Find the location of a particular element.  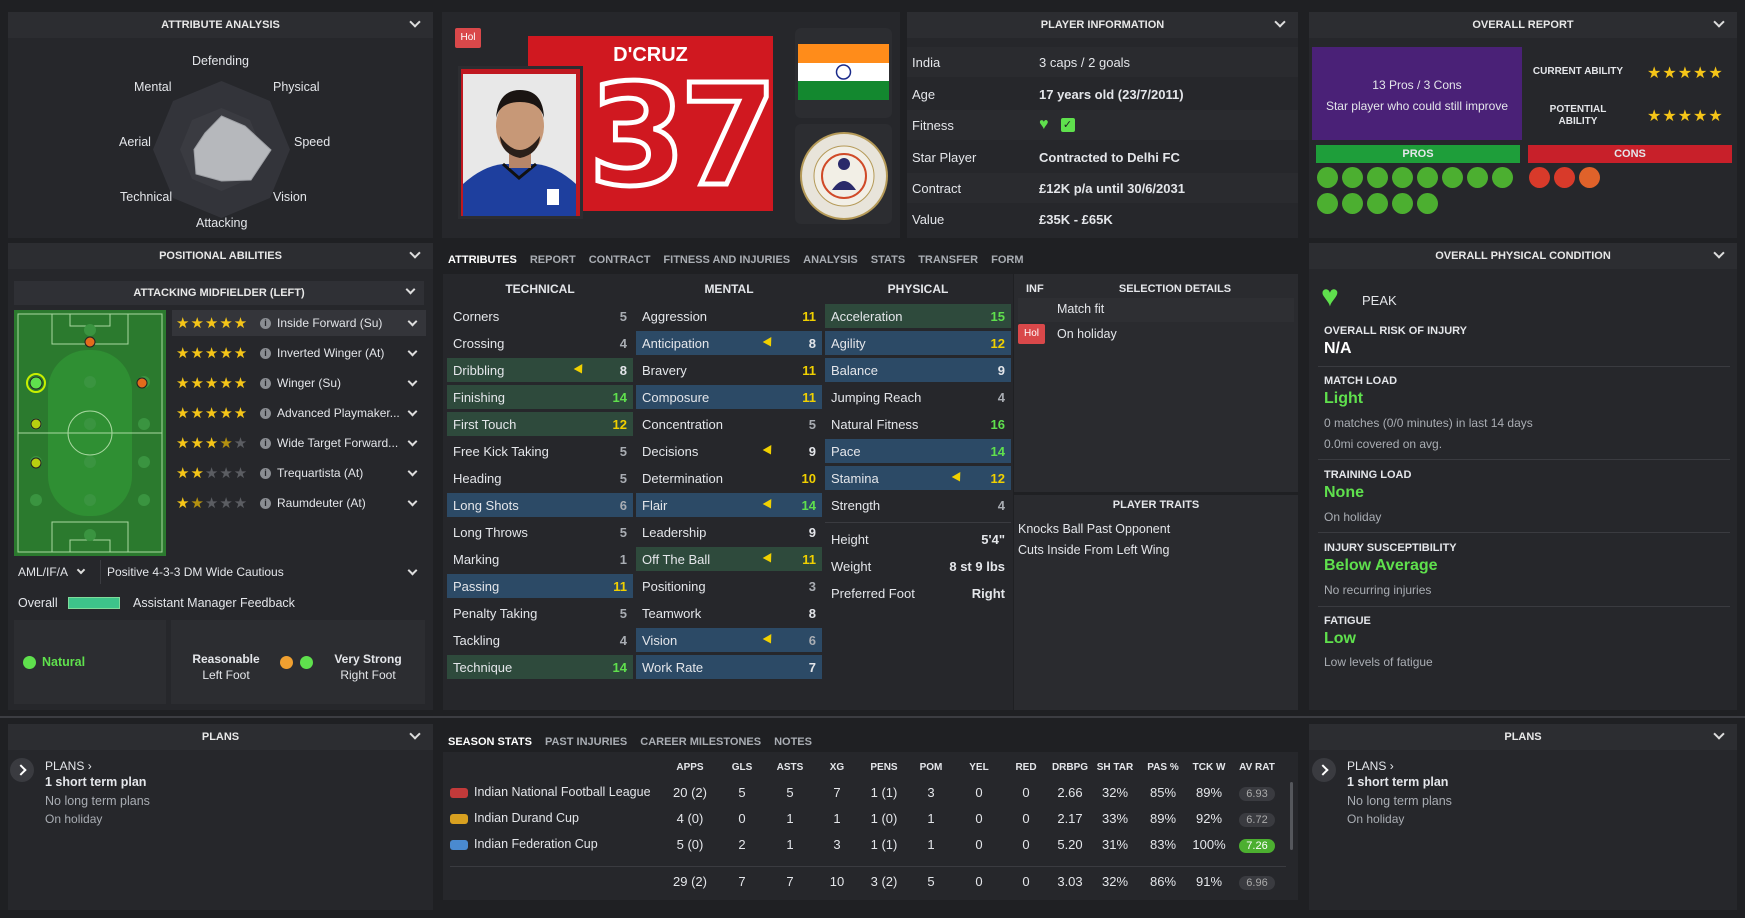

attr-technique: Technique 14 is located at coordinates (540, 667).